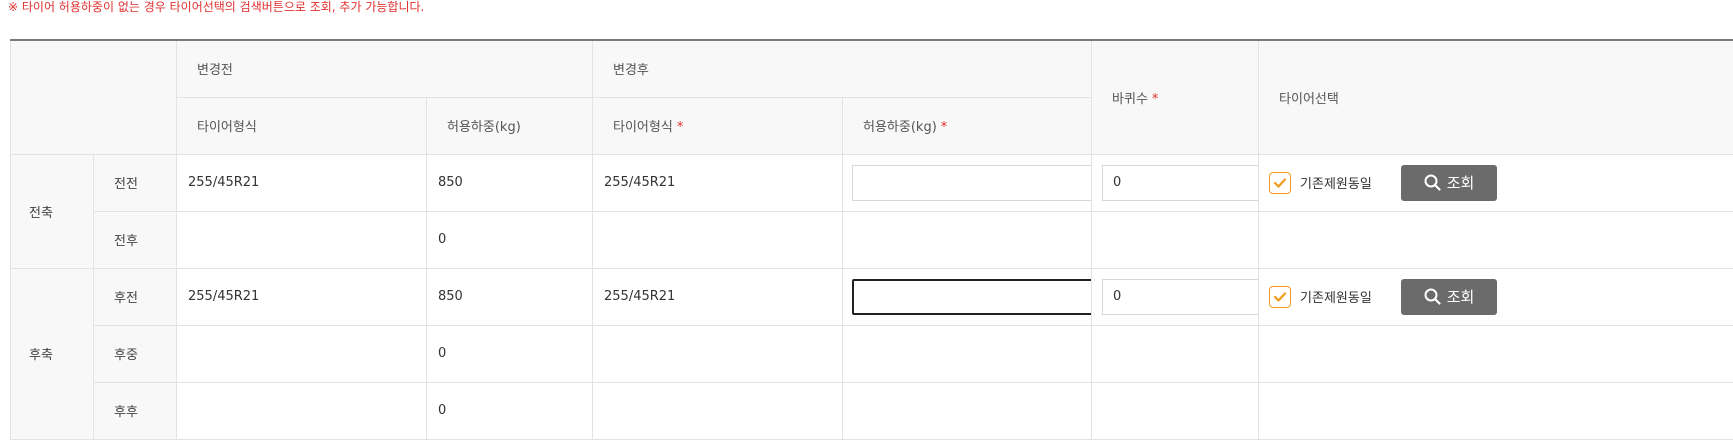 The height and width of the screenshot is (448, 1733). I want to click on axle-rear: 후축, so click(52, 353).